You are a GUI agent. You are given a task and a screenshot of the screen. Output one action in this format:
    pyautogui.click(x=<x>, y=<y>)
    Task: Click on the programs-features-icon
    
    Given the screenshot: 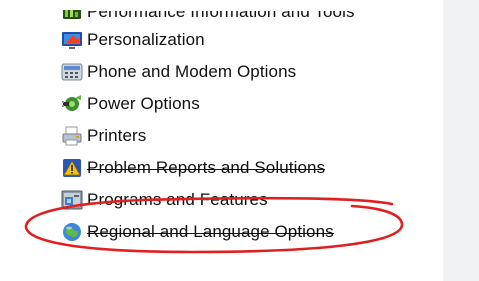 What is the action you would take?
    pyautogui.click(x=72, y=200)
    